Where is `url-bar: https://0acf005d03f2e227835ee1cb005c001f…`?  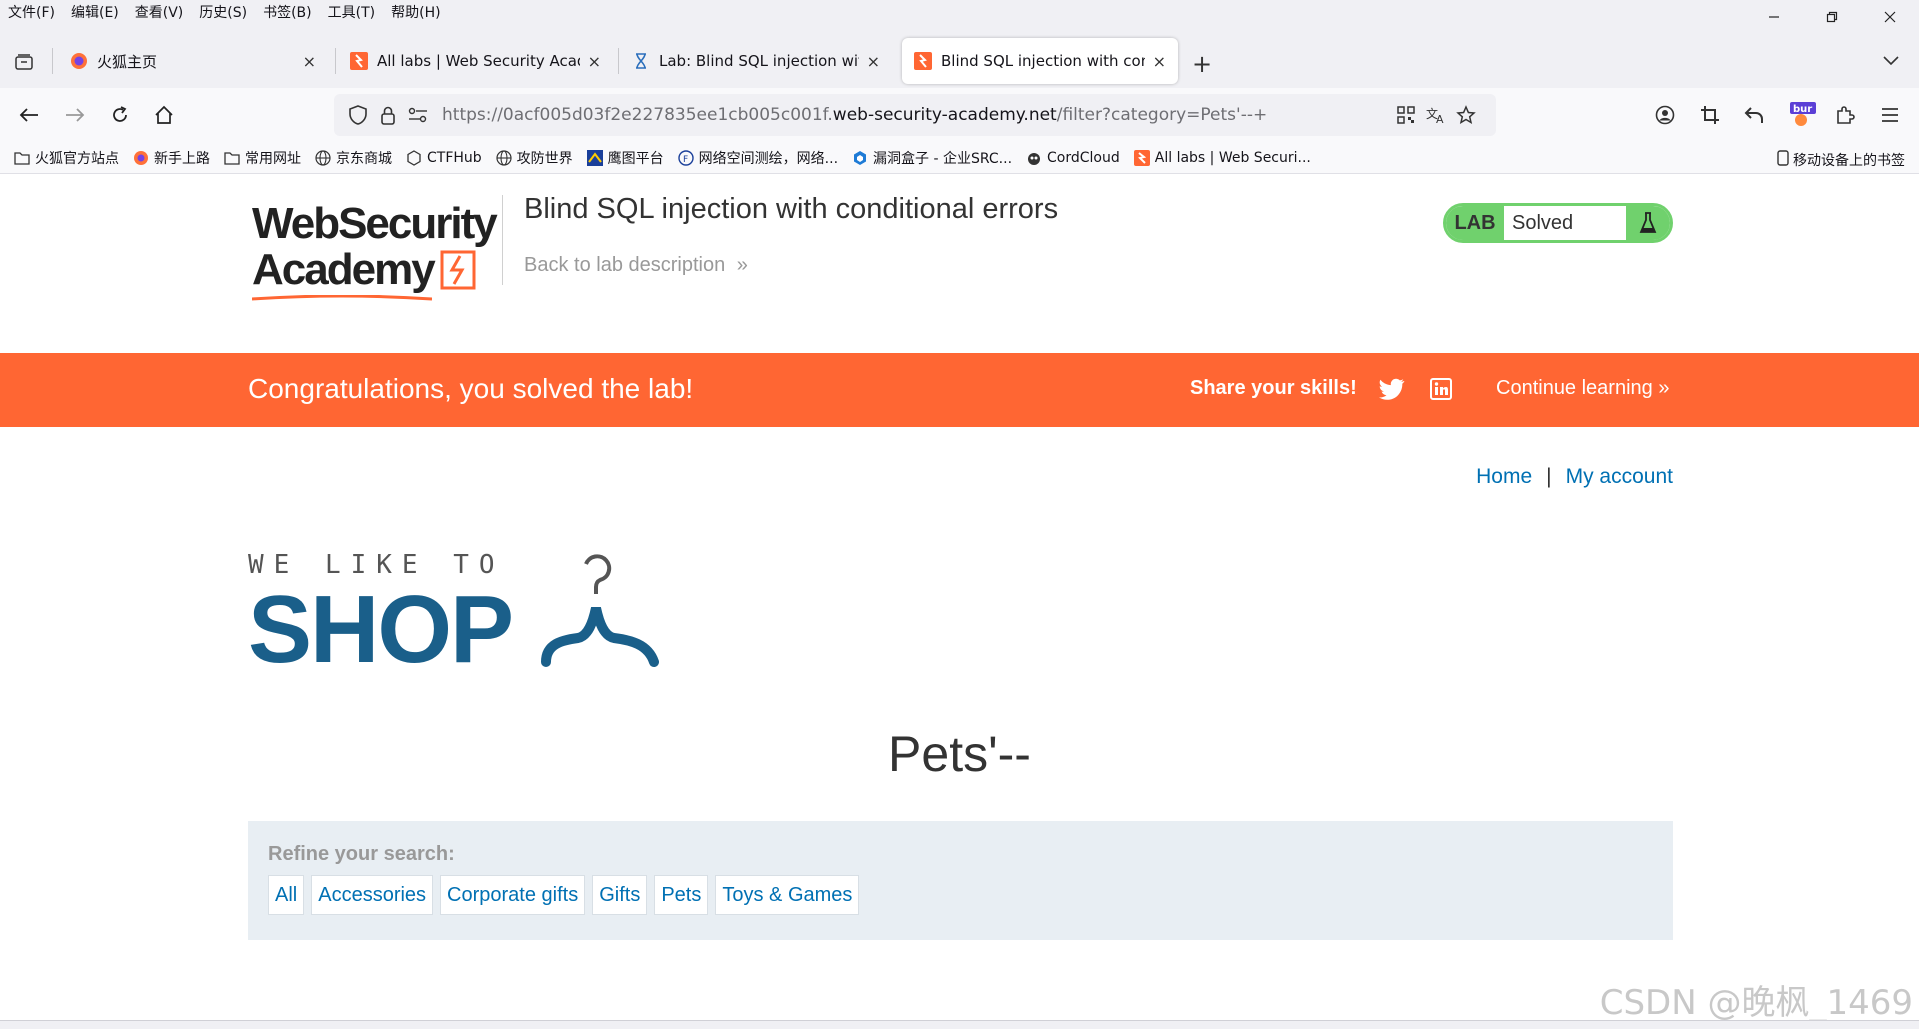 url-bar: https://0acf005d03f2e227835ee1cb005c001f… is located at coordinates (915, 115).